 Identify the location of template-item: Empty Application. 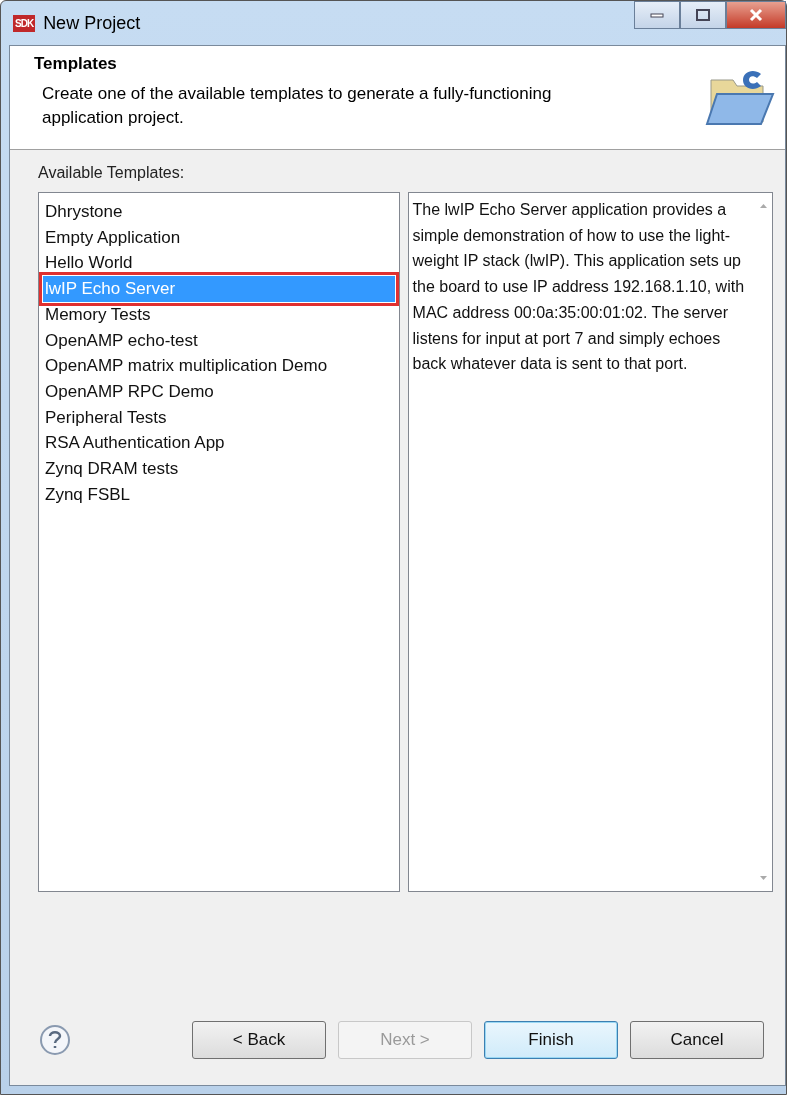
(219, 237).